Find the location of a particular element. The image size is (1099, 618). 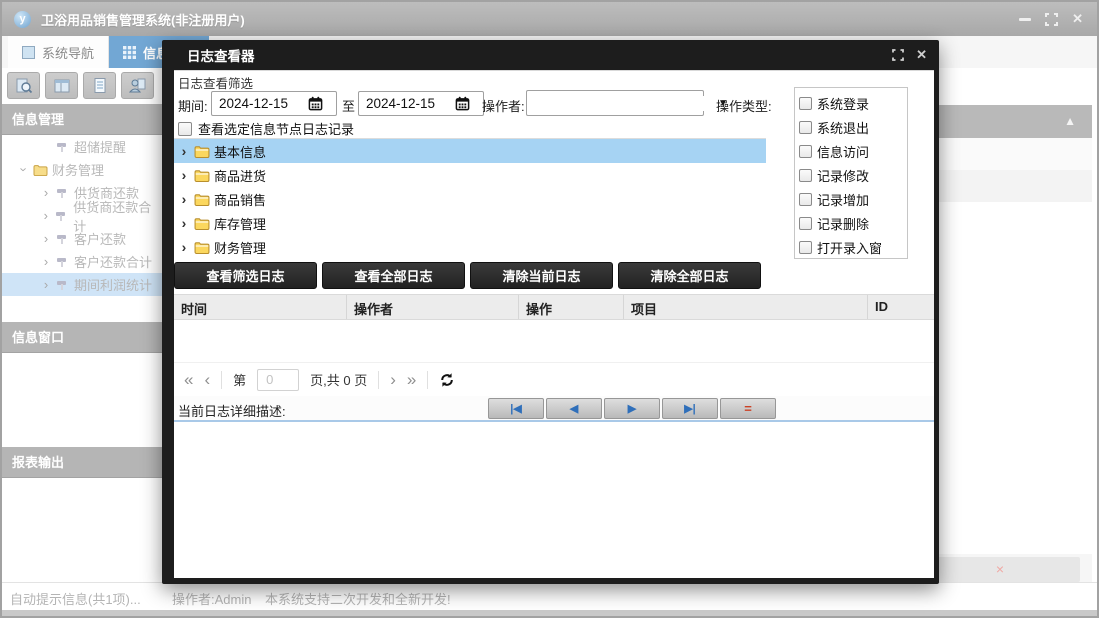

collapse-up-icon: ▲ is located at coordinates (1070, 121).